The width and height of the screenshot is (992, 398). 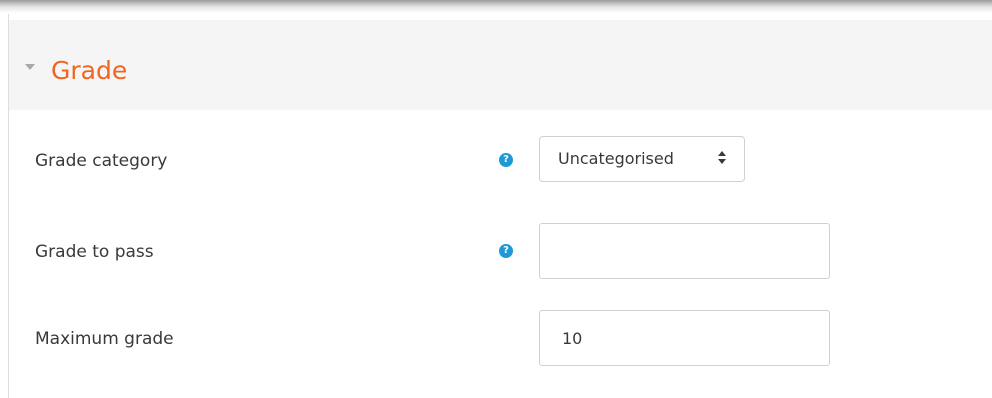 What do you see at coordinates (684, 251) in the screenshot?
I see `grade-to-pass-input` at bounding box center [684, 251].